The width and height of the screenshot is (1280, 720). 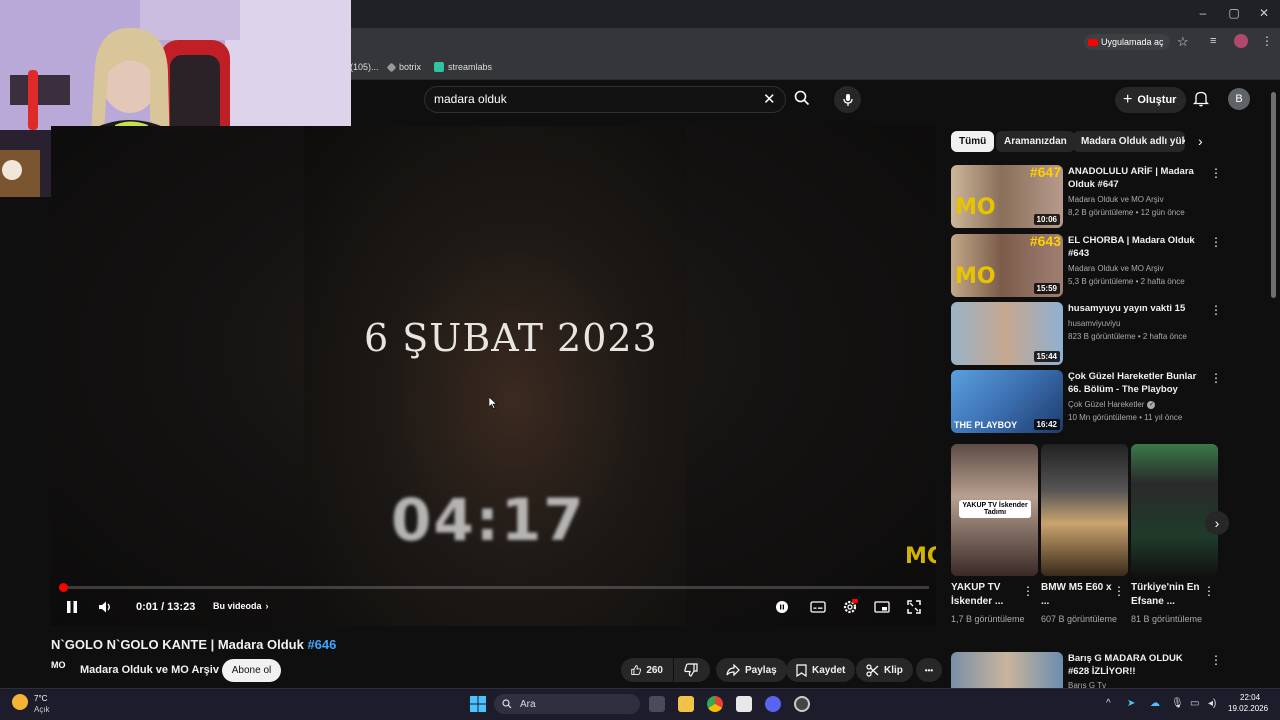 I want to click on chrome-icon, so click(x=715, y=704).